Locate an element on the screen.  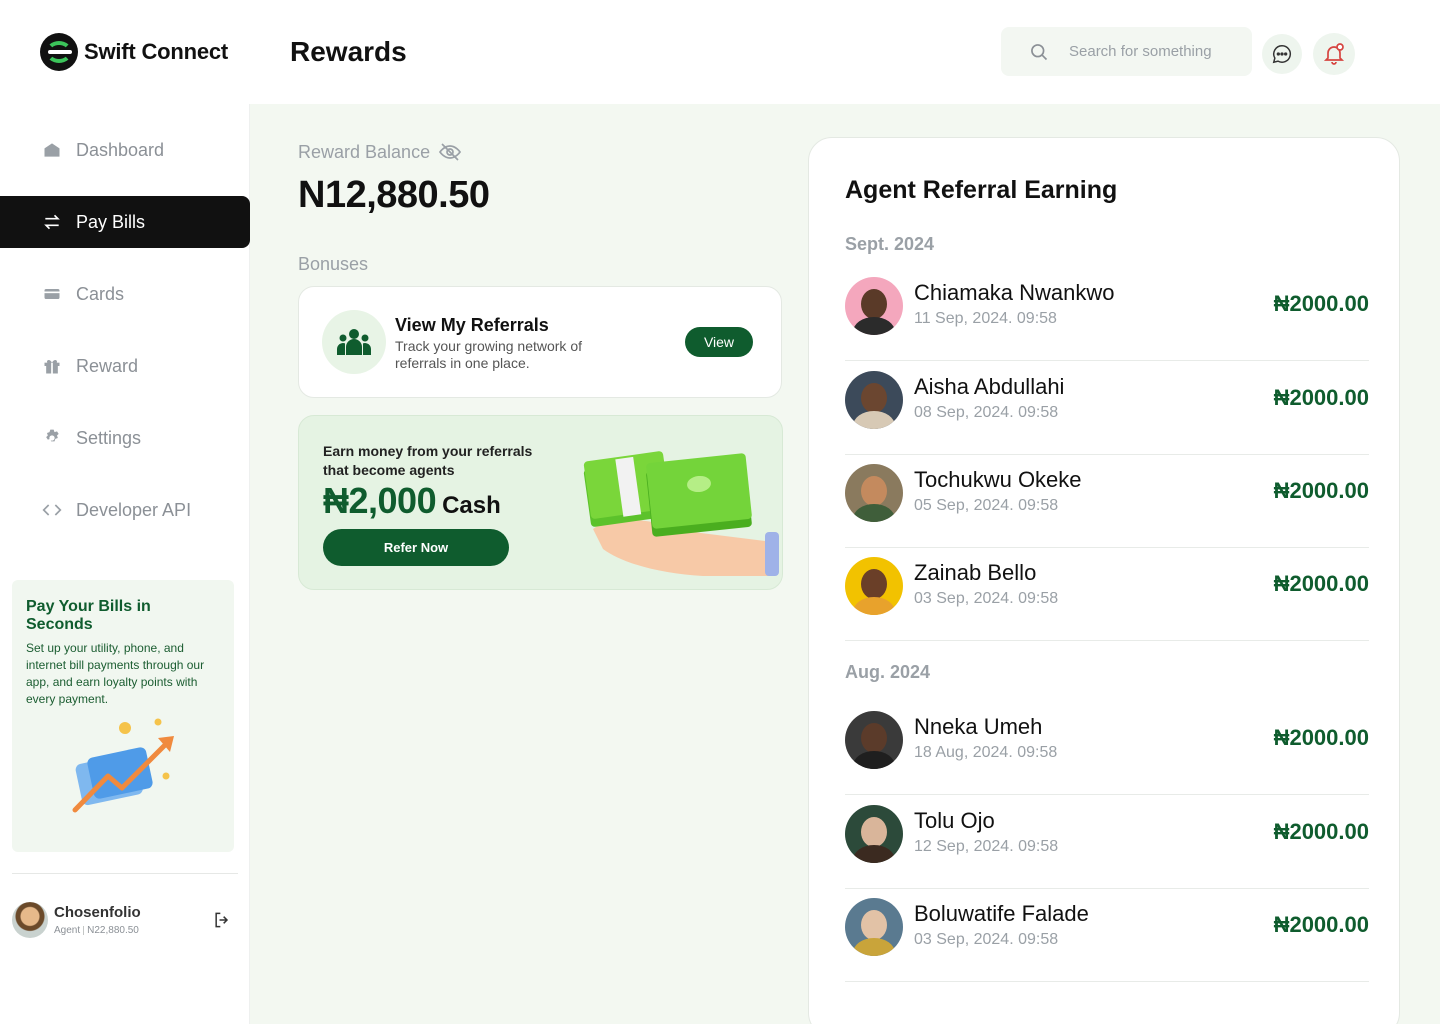
sidebar-item-label: Dashboard is located at coordinates (120, 149).